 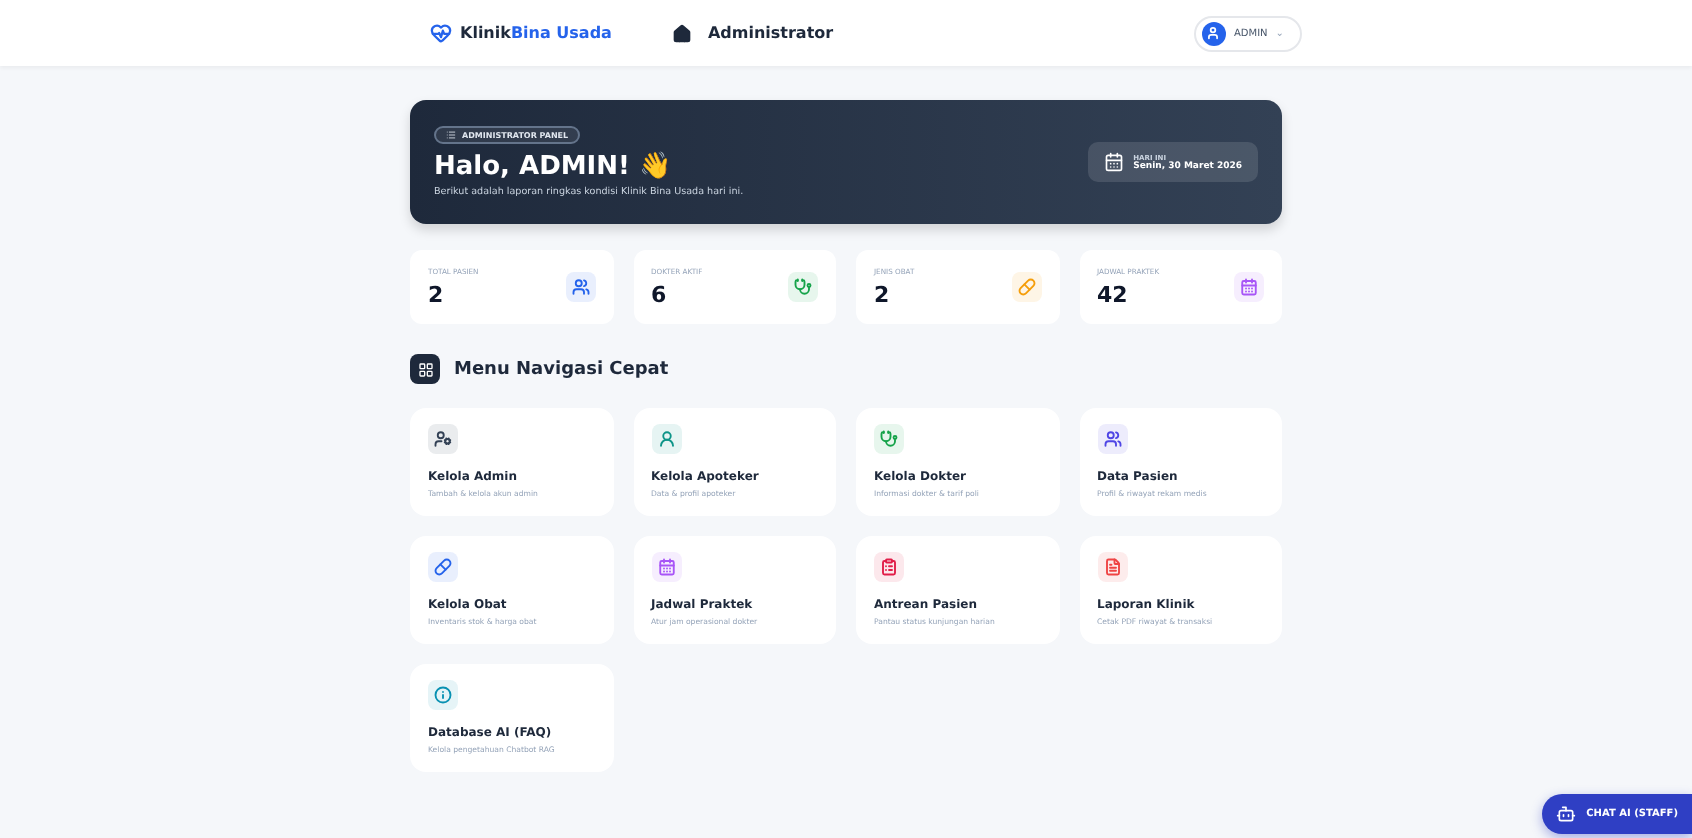 I want to click on greeting: Halo, ADMIN! 👋, so click(x=553, y=166).